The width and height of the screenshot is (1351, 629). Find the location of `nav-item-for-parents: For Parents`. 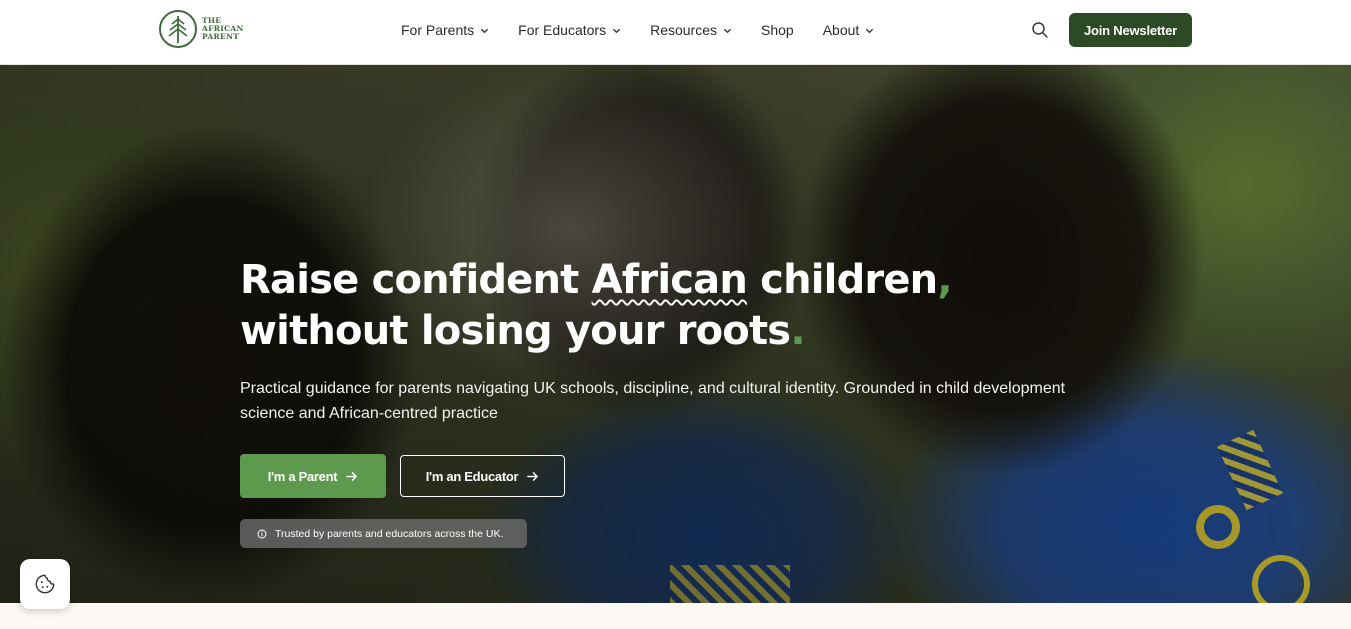

nav-item-for-parents: For Parents is located at coordinates (445, 30).